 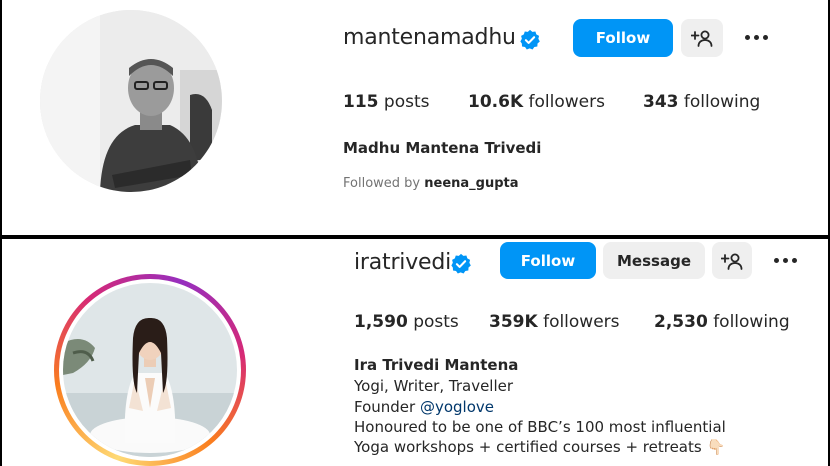 I want to click on full-name: Madhu Mantena Trivedi, so click(x=442, y=148).